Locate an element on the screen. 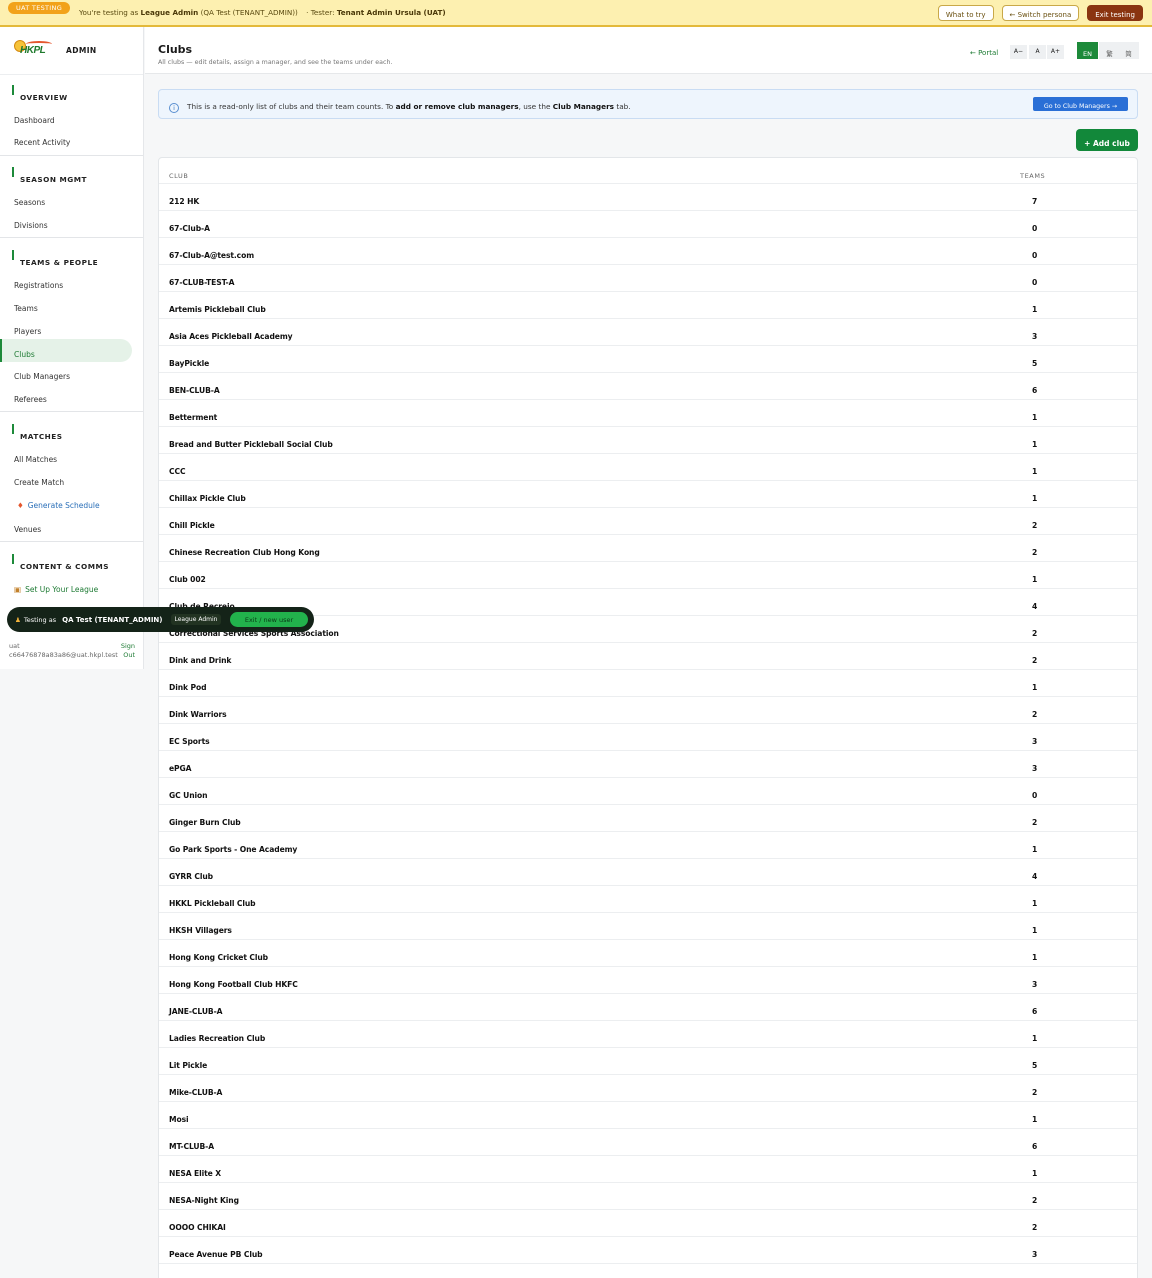 This screenshot has width=1152, height=1278. sidebar-item-recent-activity: Recent Activity is located at coordinates (42, 142).